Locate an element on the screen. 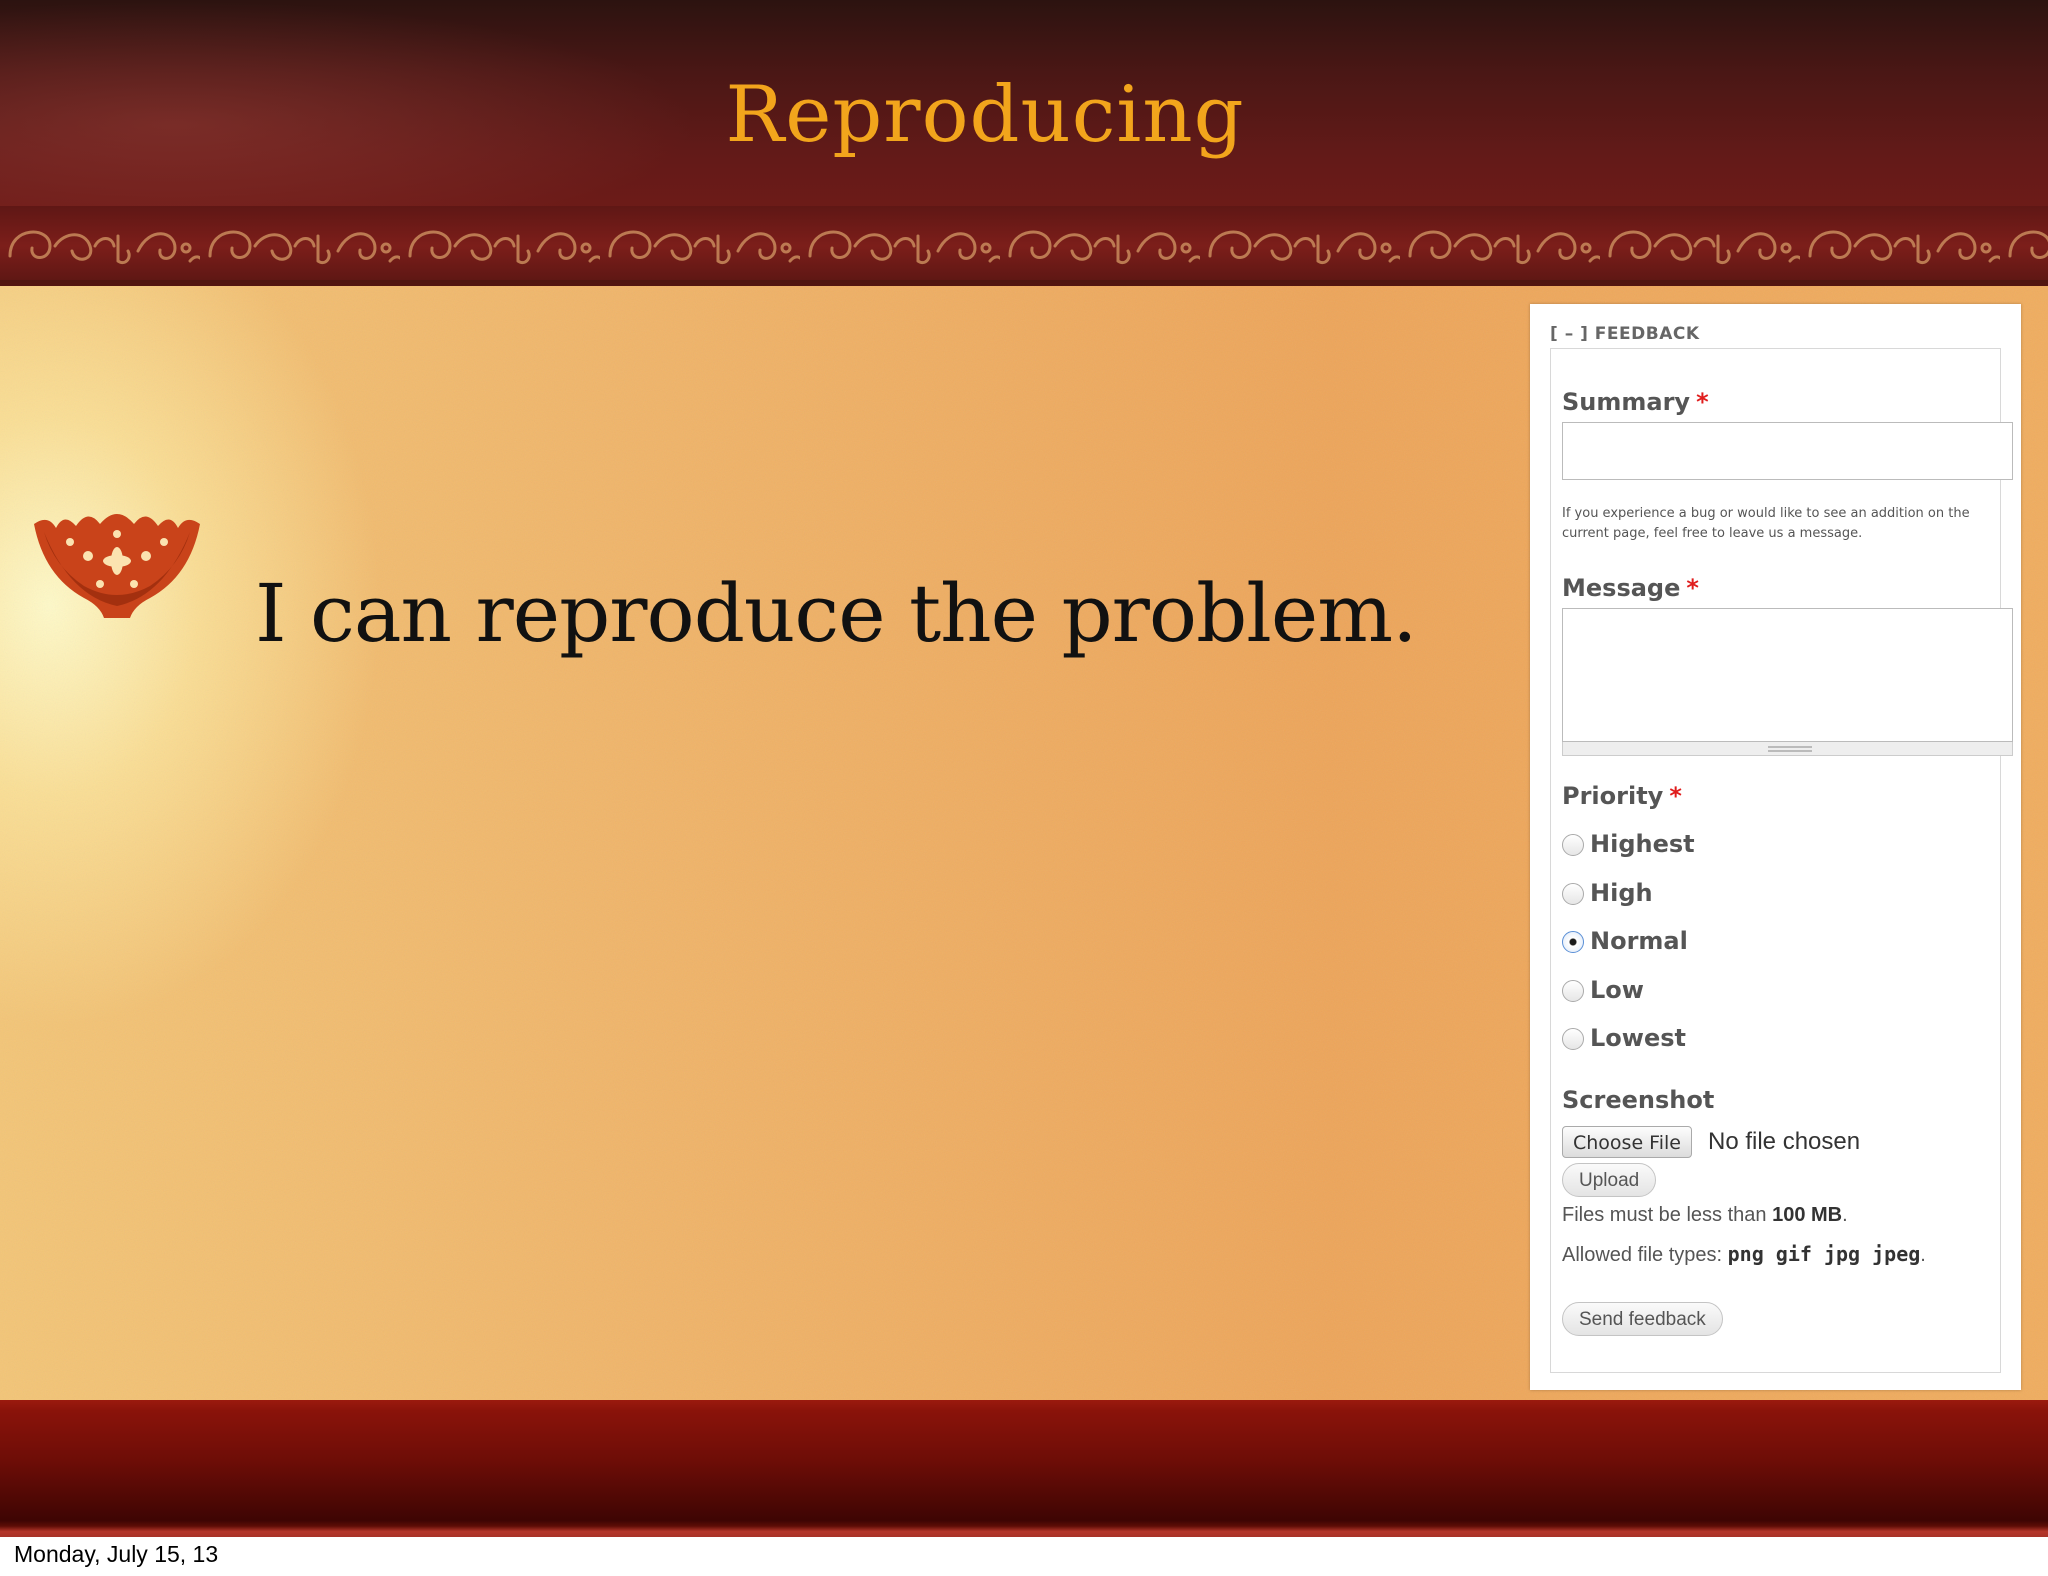 This screenshot has height=1576, width=2048. message-label: Message * is located at coordinates (1630, 588).